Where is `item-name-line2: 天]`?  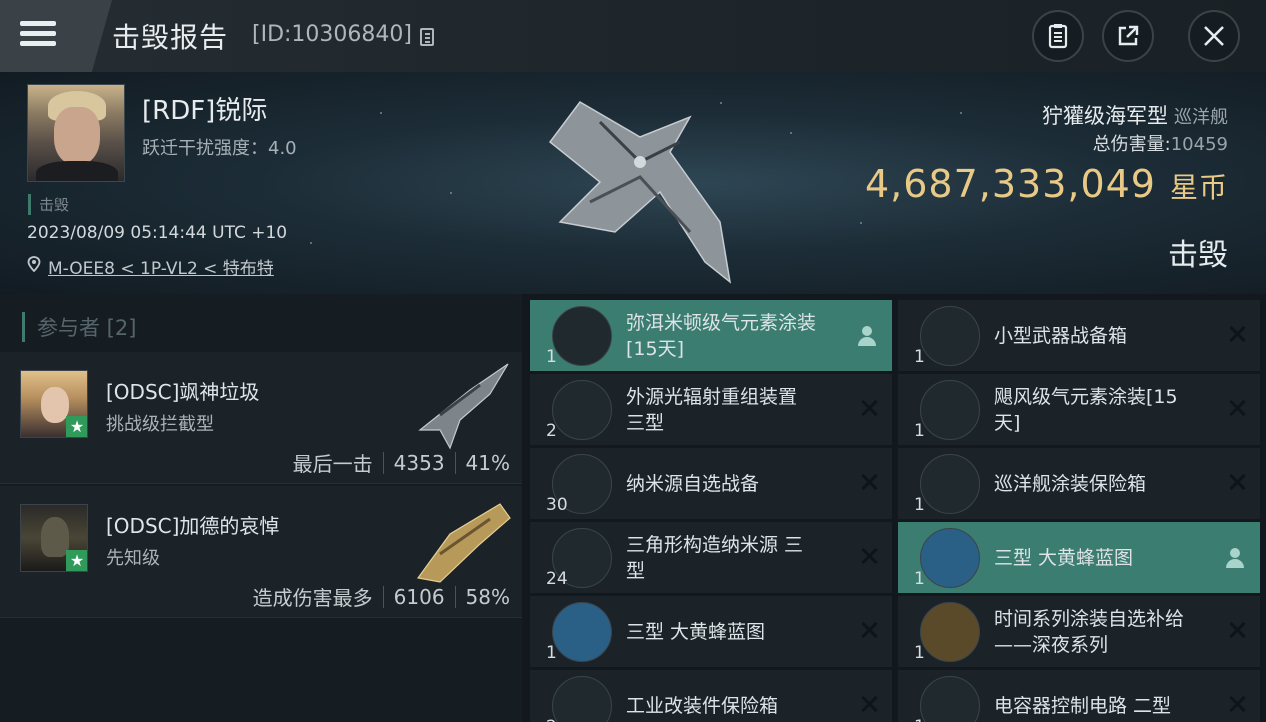 item-name-line2: 天] is located at coordinates (1007, 423).